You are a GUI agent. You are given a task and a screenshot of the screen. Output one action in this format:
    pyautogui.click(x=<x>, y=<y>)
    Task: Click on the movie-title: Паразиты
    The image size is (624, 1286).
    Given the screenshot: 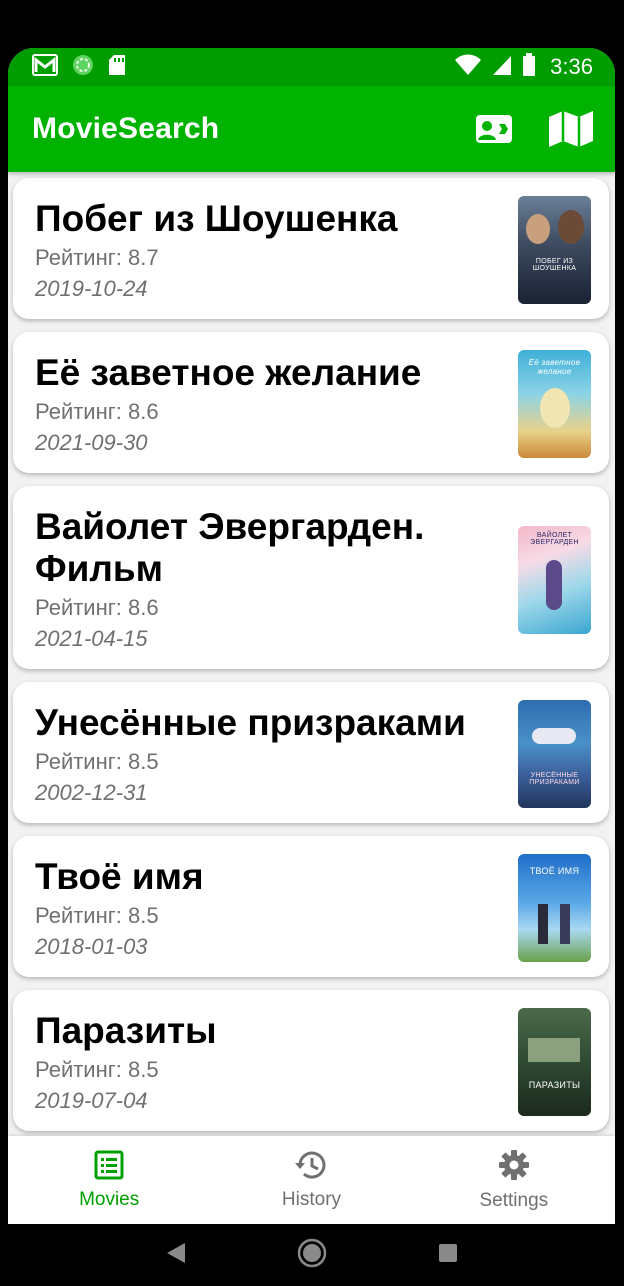 What is the action you would take?
    pyautogui.click(x=126, y=1030)
    